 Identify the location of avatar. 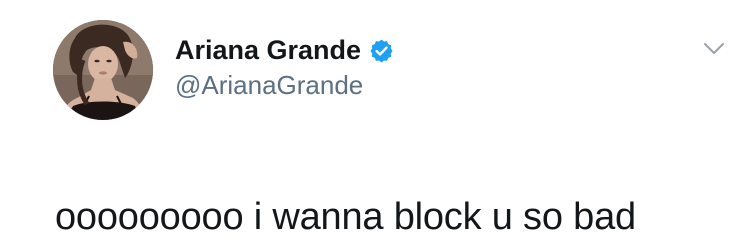
(103, 70).